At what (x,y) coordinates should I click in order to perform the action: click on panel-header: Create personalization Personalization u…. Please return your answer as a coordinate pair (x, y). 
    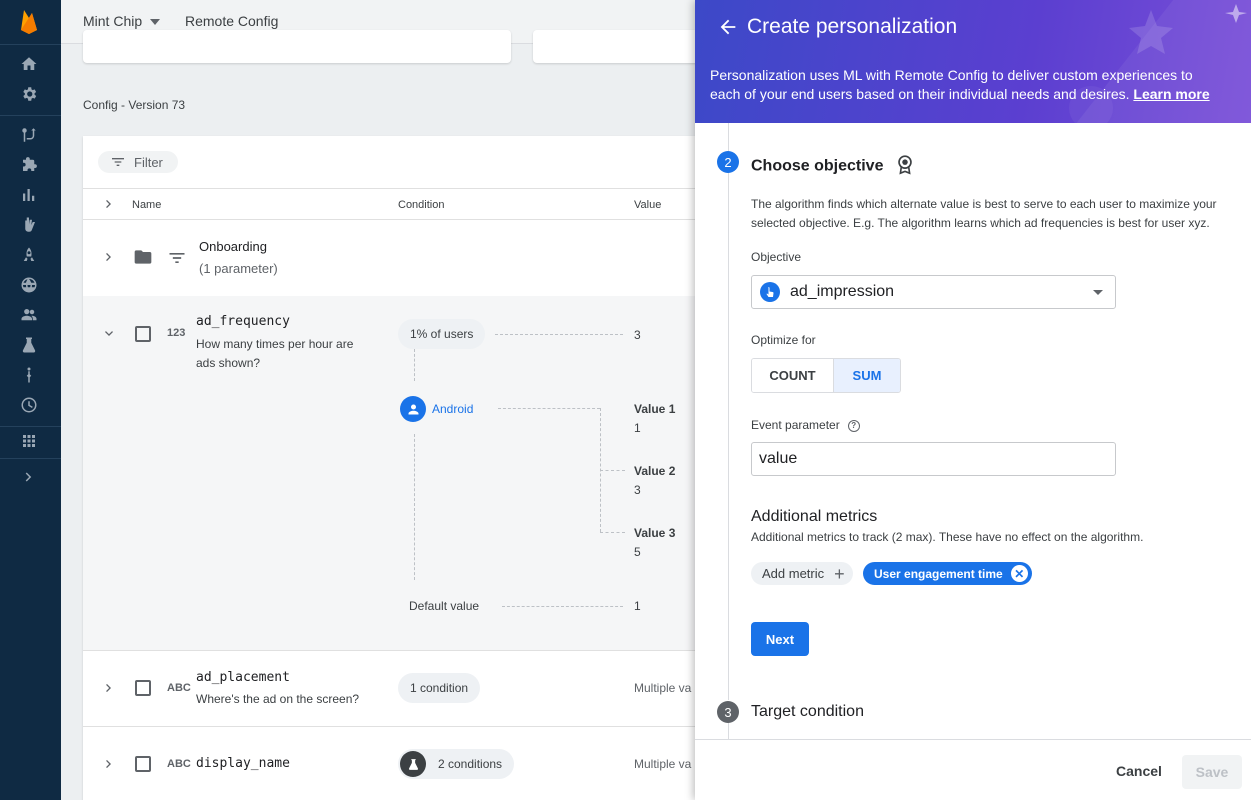
    Looking at the image, I should click on (973, 61).